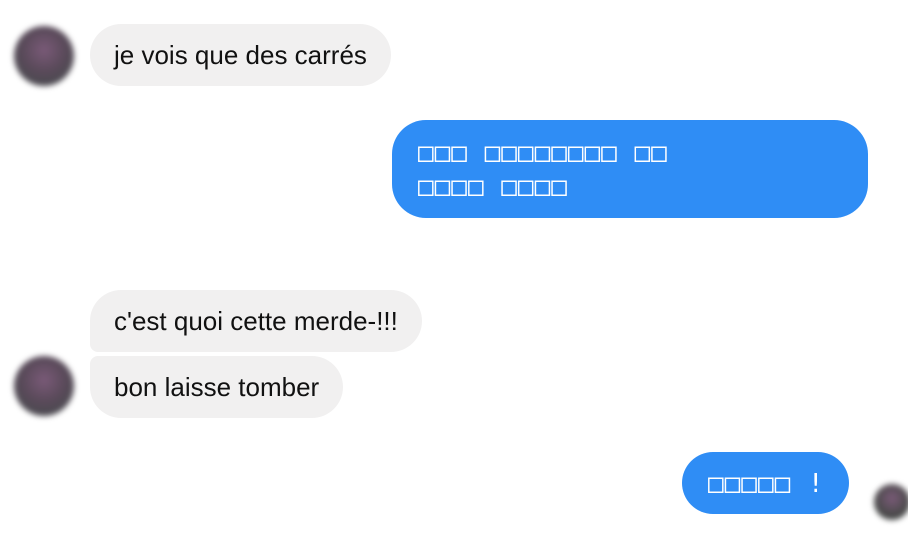 The height and width of the screenshot is (536, 908). What do you see at coordinates (630, 169) in the screenshot?
I see `outgoing-message: □□□ □□□□□□□□ □□ □□□□ □□□□` at bounding box center [630, 169].